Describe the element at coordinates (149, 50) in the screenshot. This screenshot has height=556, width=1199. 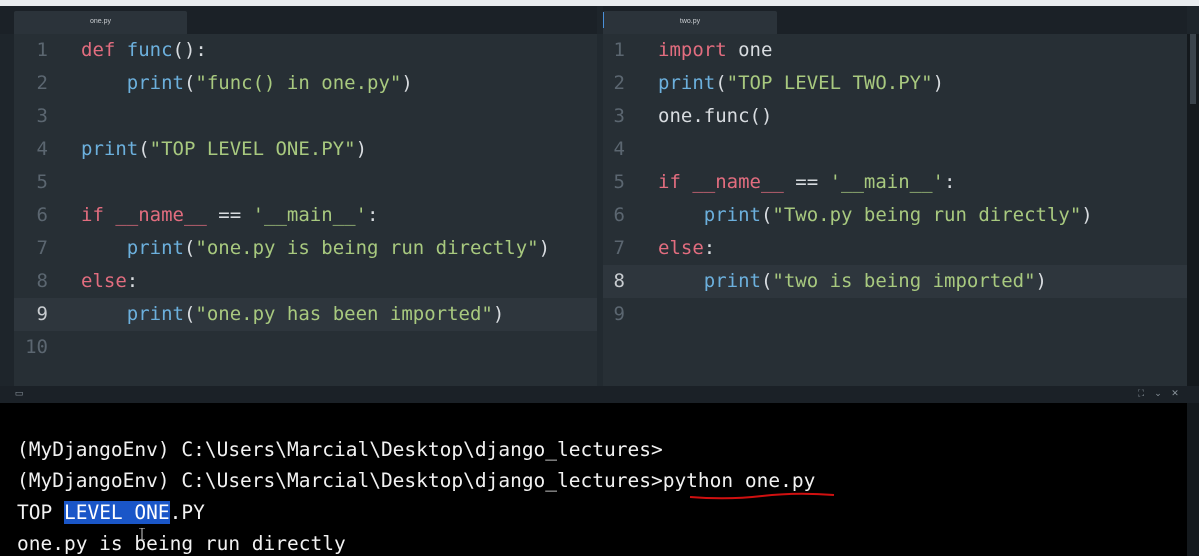
I see `code-token: func` at that location.